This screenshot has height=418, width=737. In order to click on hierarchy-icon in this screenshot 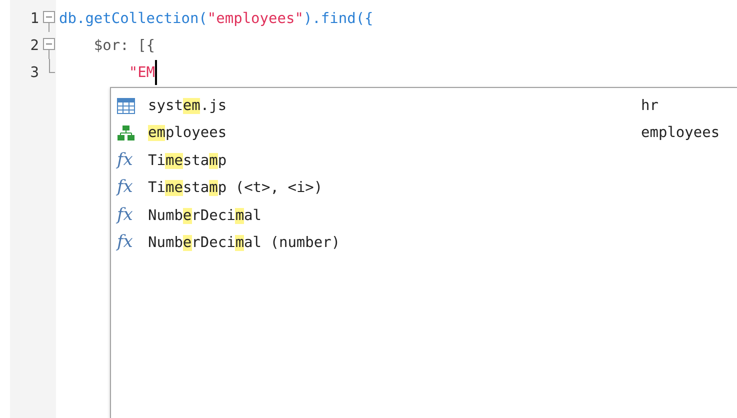, I will do `click(126, 133)`.